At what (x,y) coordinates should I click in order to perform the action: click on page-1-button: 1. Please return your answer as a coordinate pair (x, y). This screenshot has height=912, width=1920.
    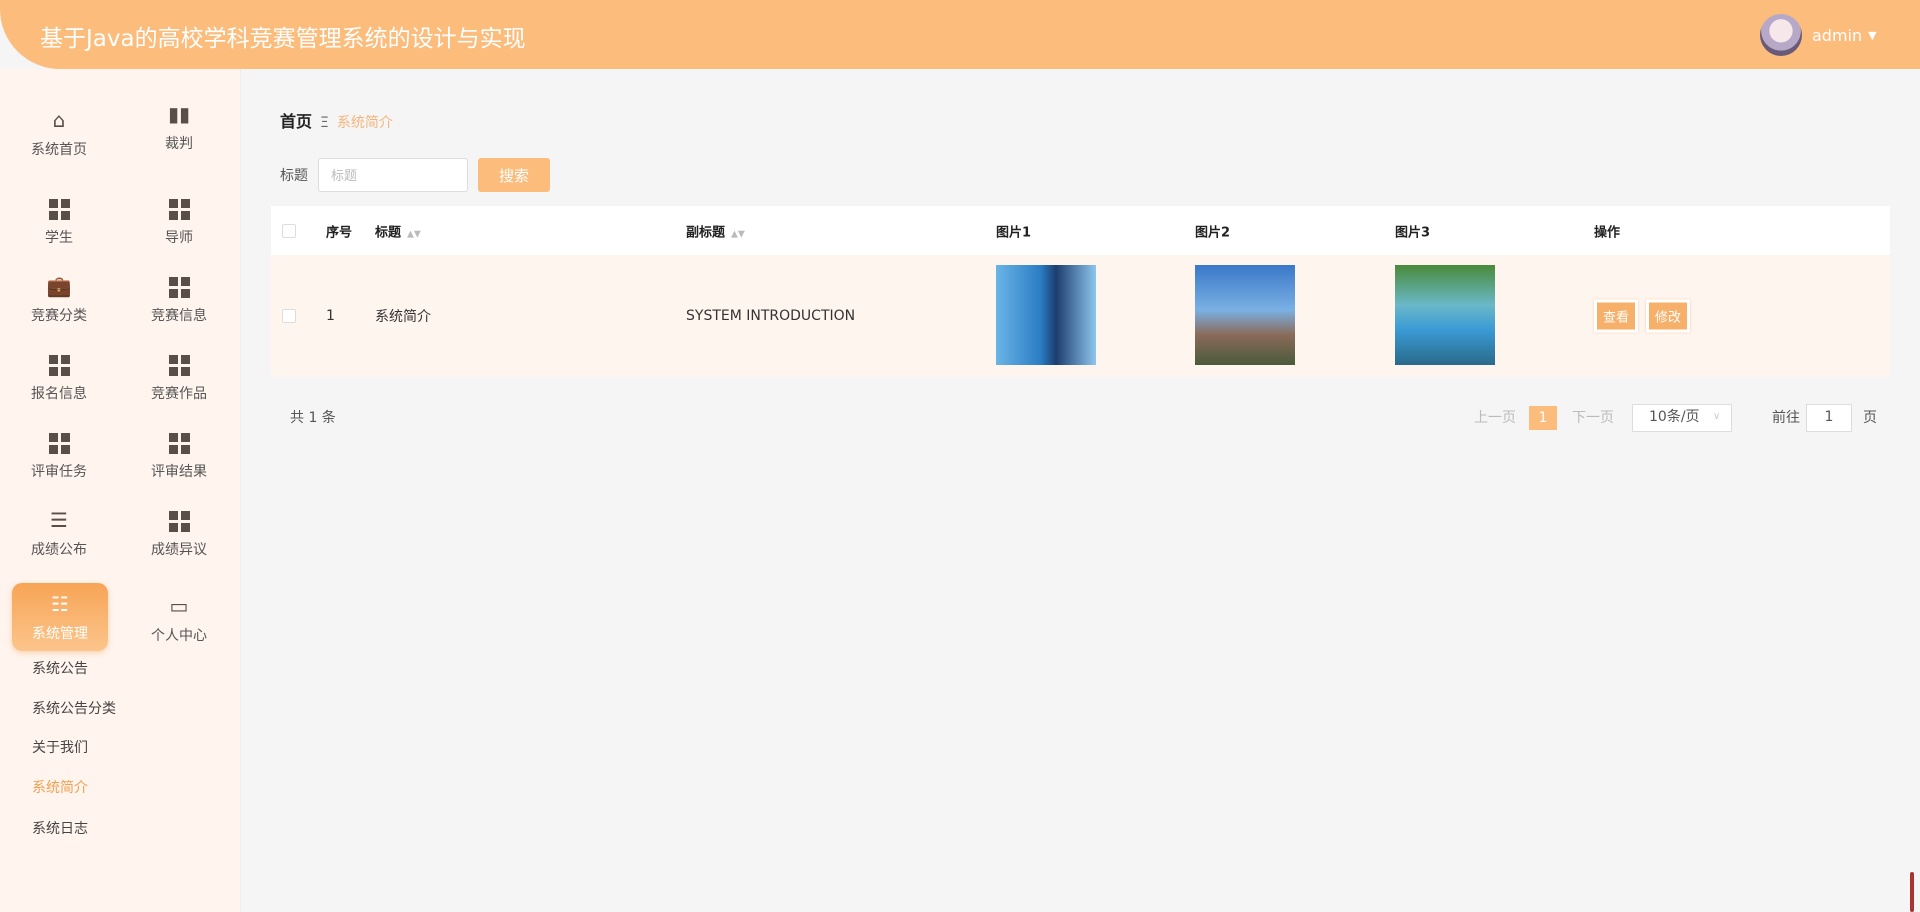
    Looking at the image, I should click on (1543, 418).